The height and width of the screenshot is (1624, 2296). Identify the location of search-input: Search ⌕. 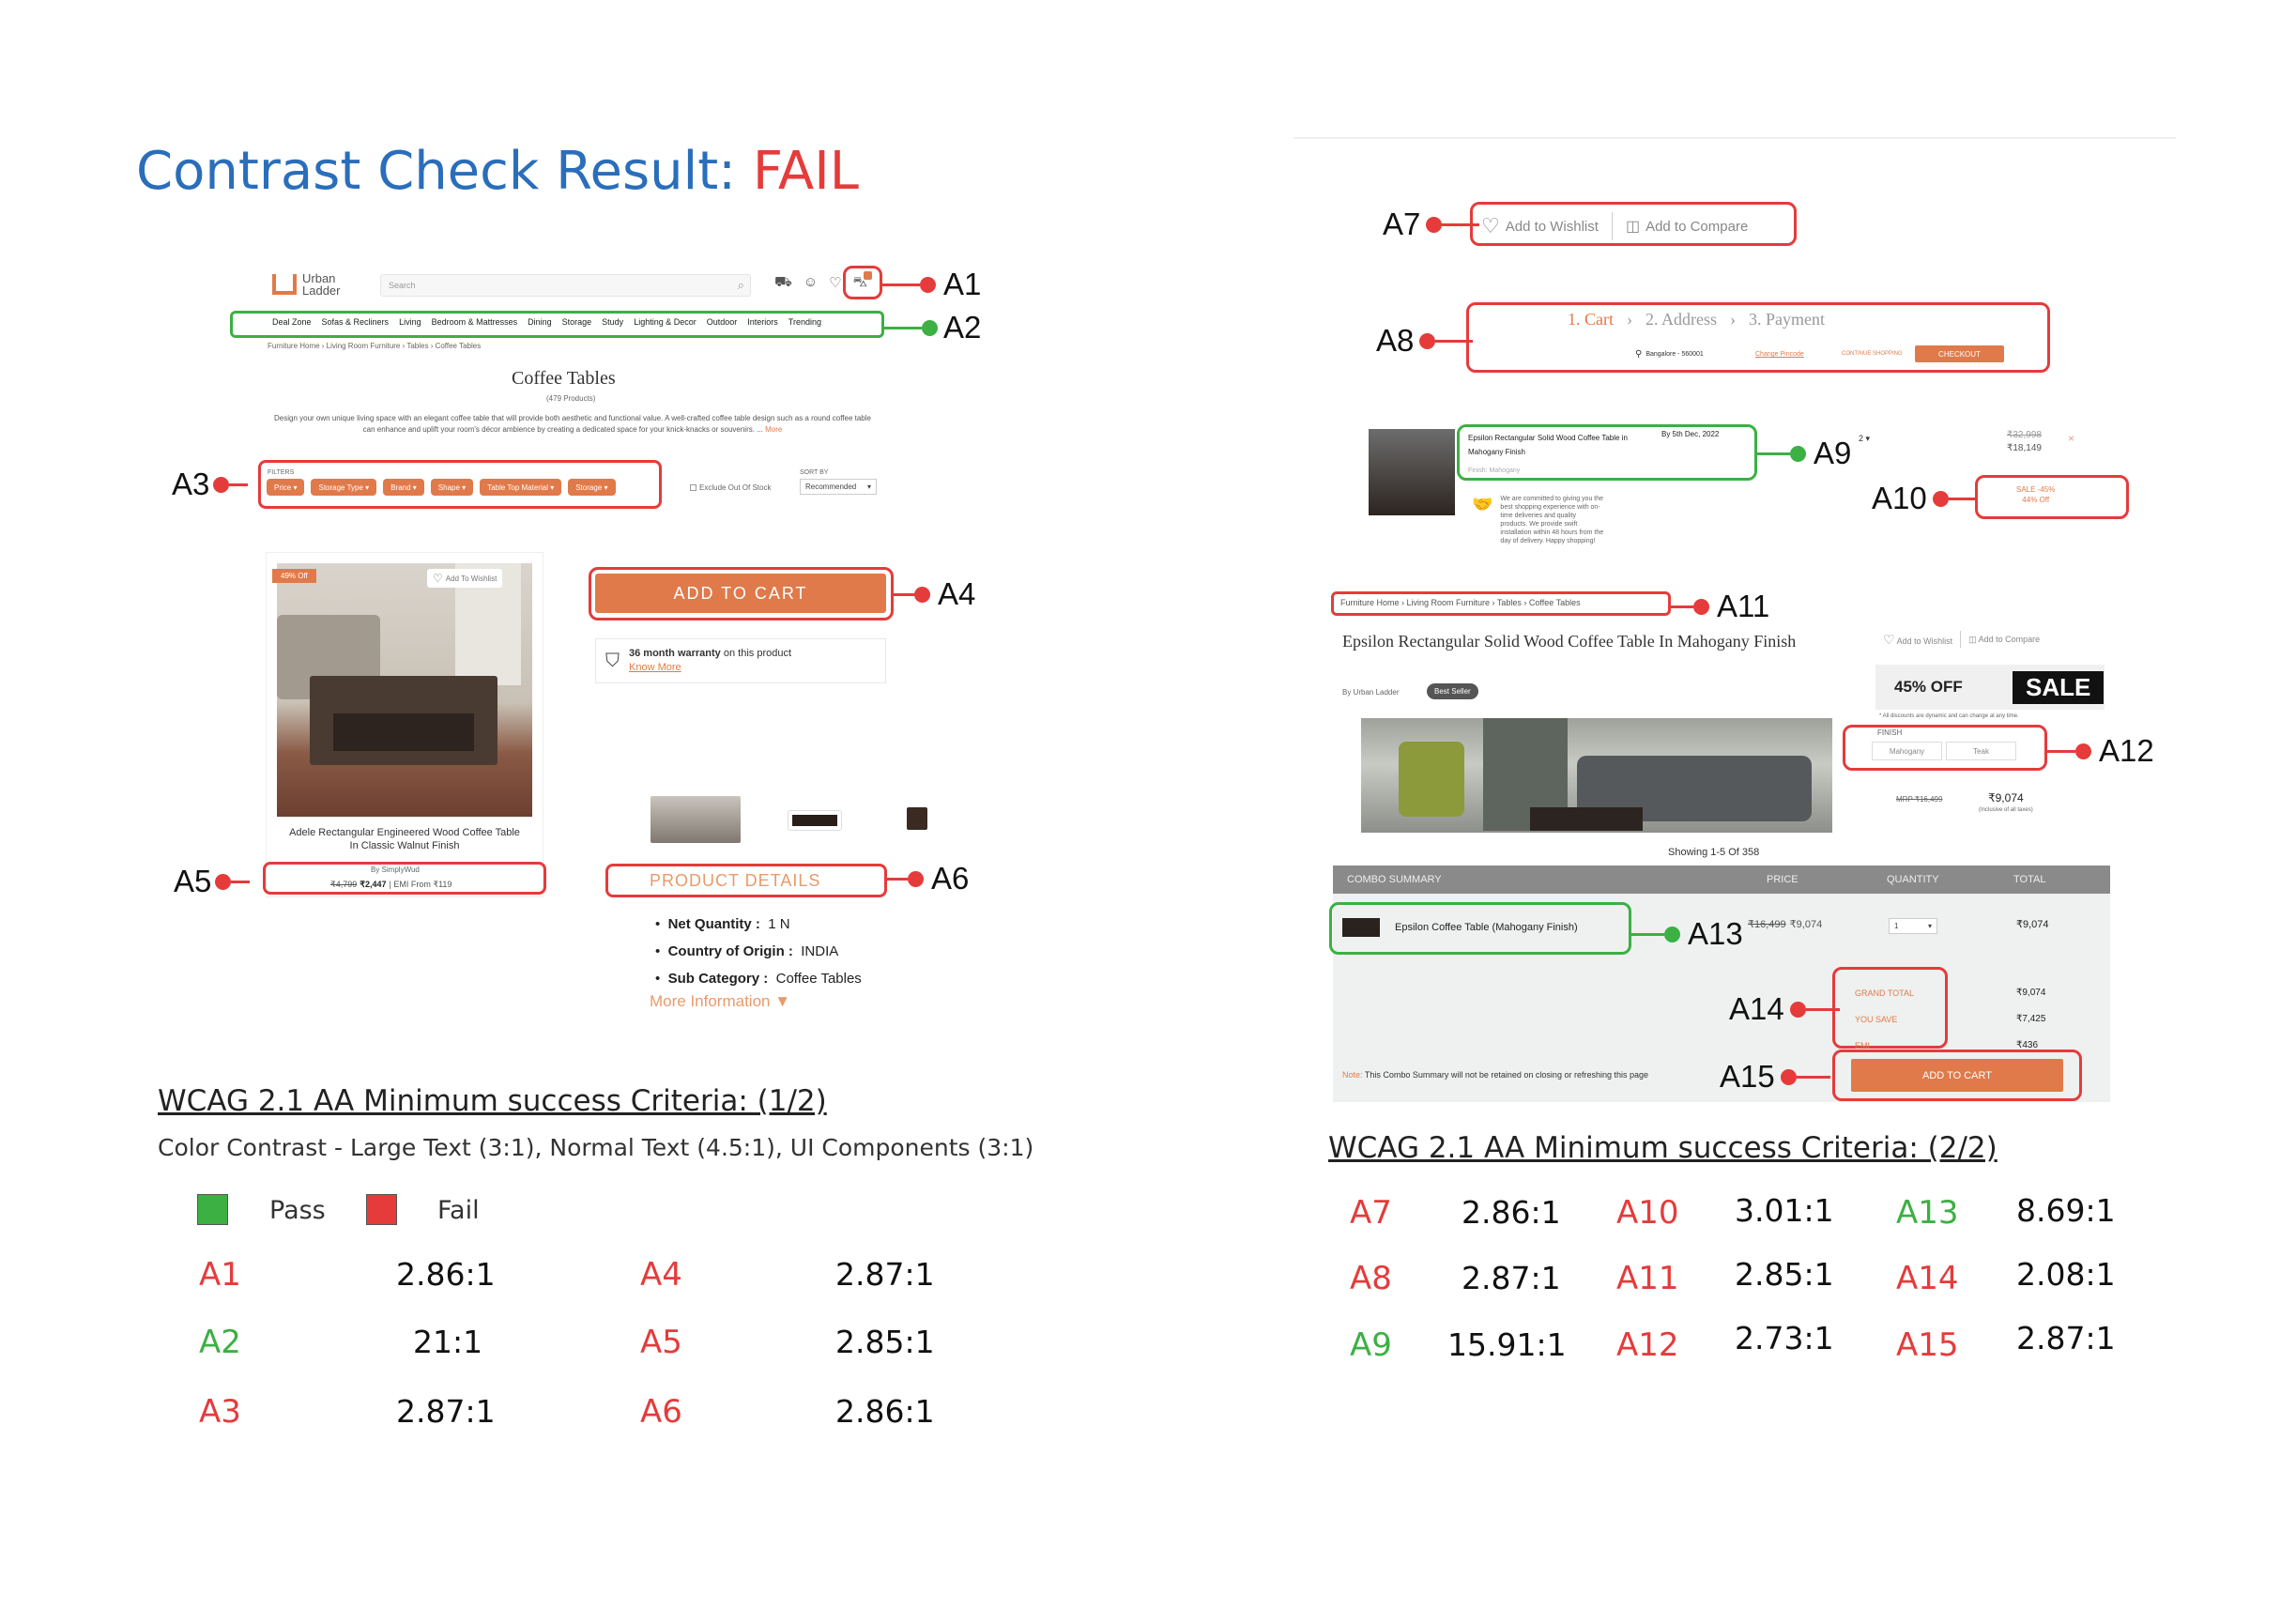
(565, 286).